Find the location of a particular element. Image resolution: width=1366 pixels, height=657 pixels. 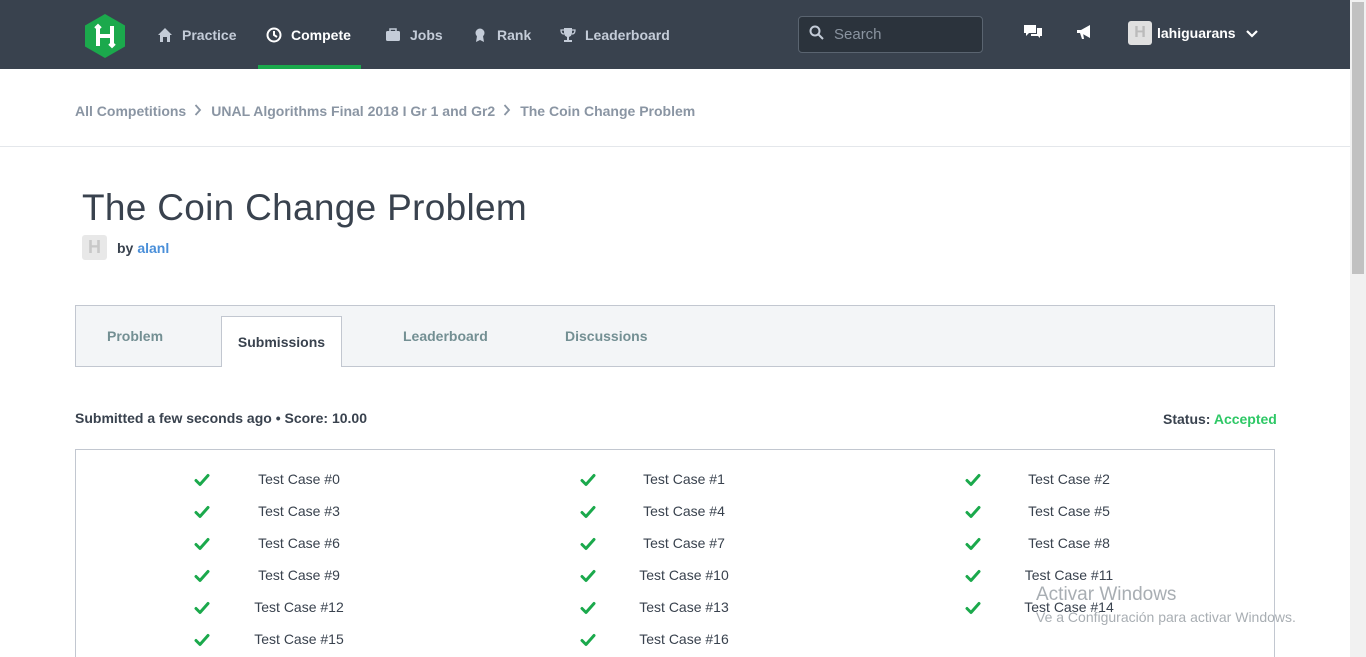

chevron-down-icon is located at coordinates (1251, 33).